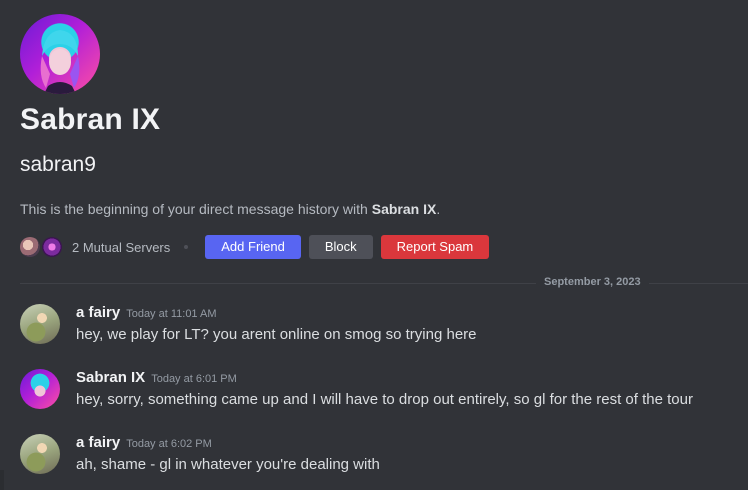 This screenshot has height=490, width=748. I want to click on message-timestamp: Today at 6:02 PM, so click(169, 444).